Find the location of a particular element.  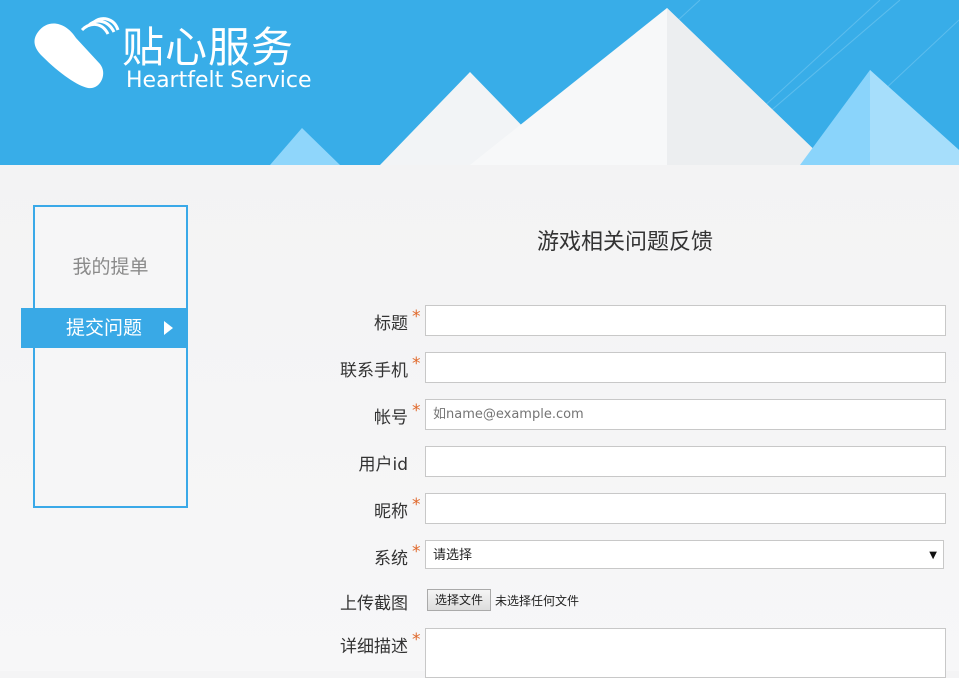

sidebar-item-label: 提交问题 is located at coordinates (104, 328).